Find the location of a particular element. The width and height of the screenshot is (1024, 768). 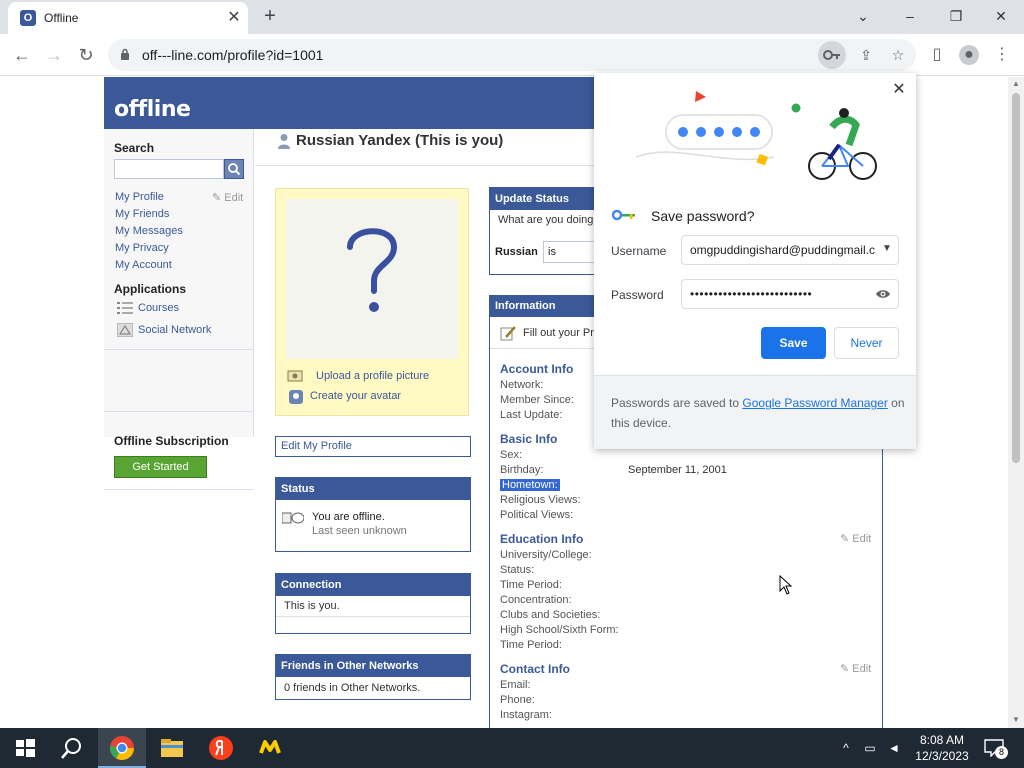

info-label: Status: is located at coordinates (517, 570).